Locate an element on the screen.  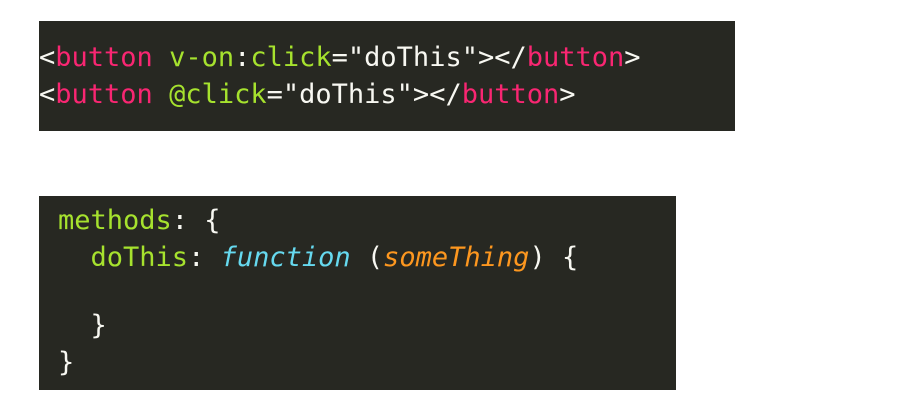
code-keyword: function is located at coordinates (285, 257).